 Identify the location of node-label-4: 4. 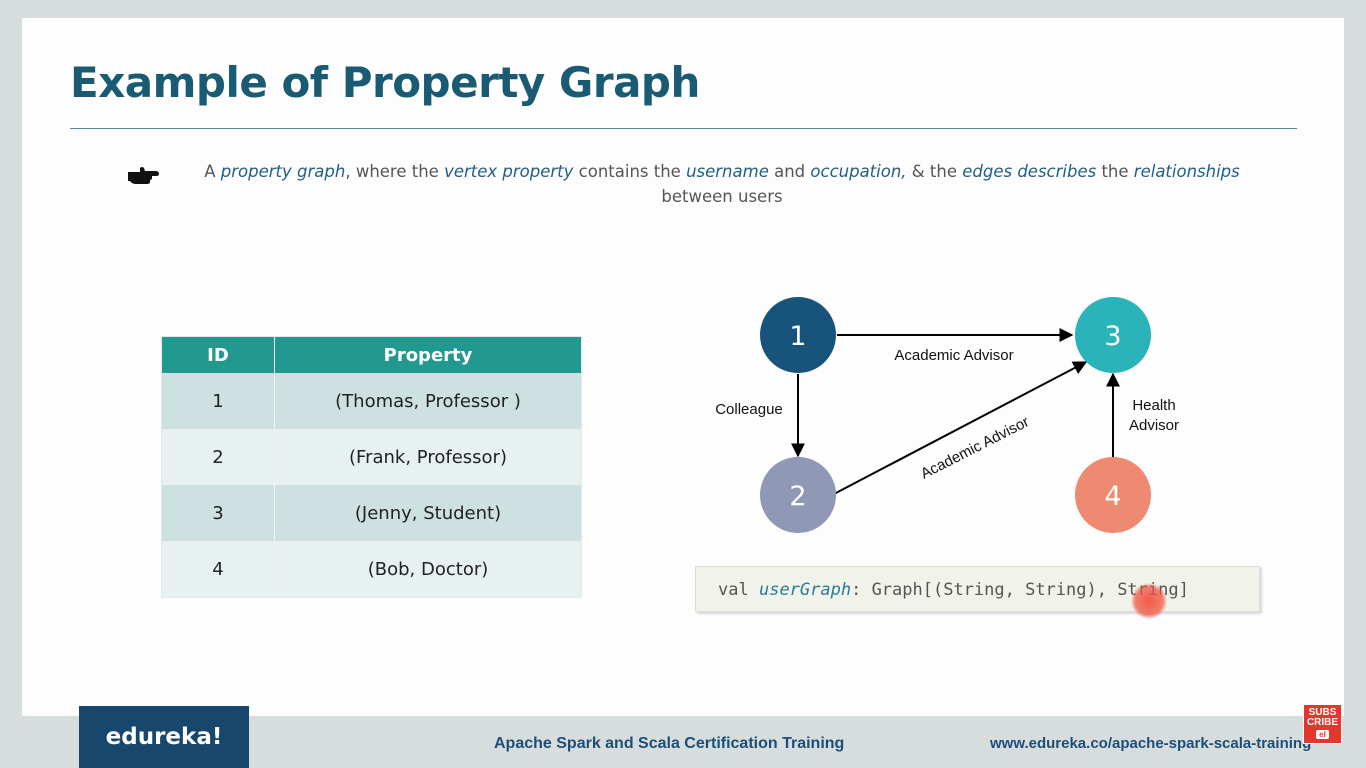
(1112, 496).